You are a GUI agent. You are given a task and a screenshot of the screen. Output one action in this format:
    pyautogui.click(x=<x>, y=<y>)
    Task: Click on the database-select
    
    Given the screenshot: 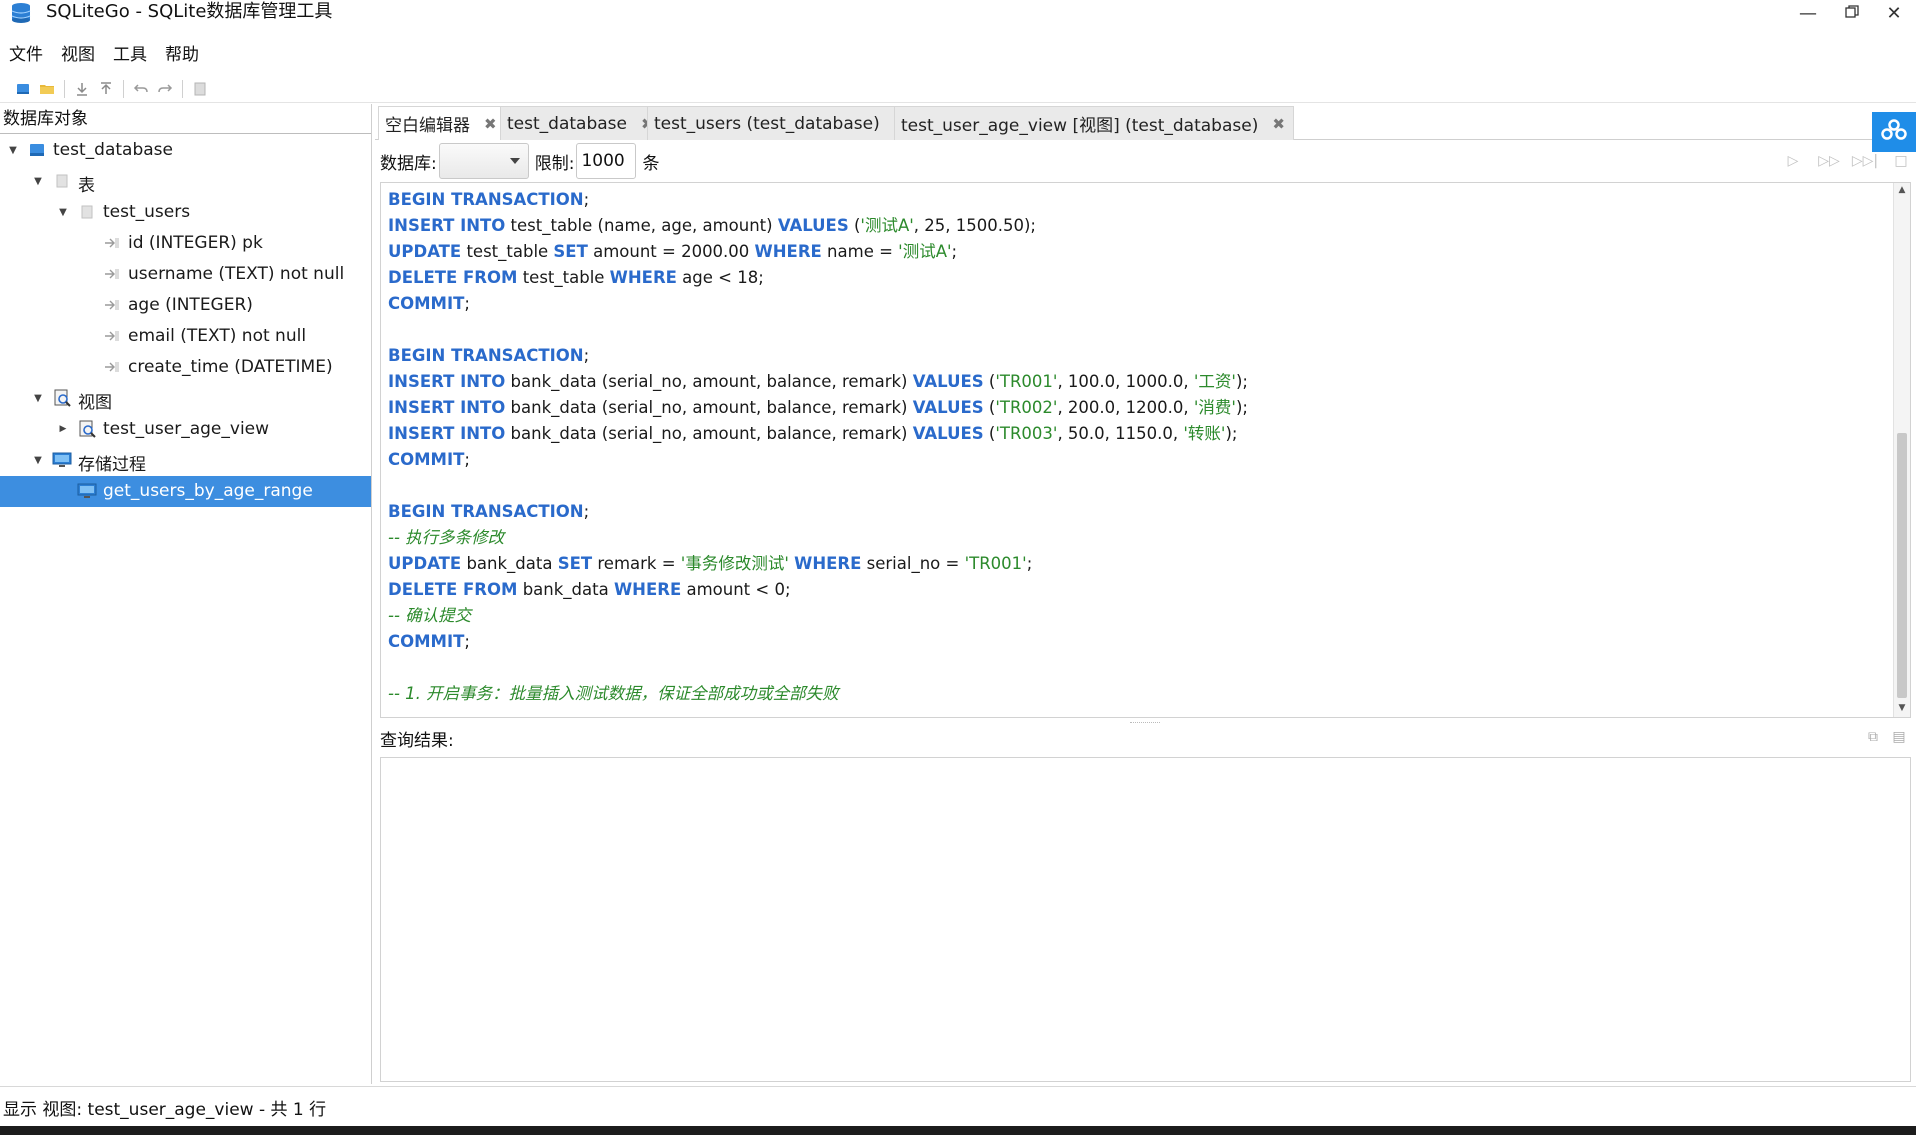 What is the action you would take?
    pyautogui.click(x=483, y=161)
    